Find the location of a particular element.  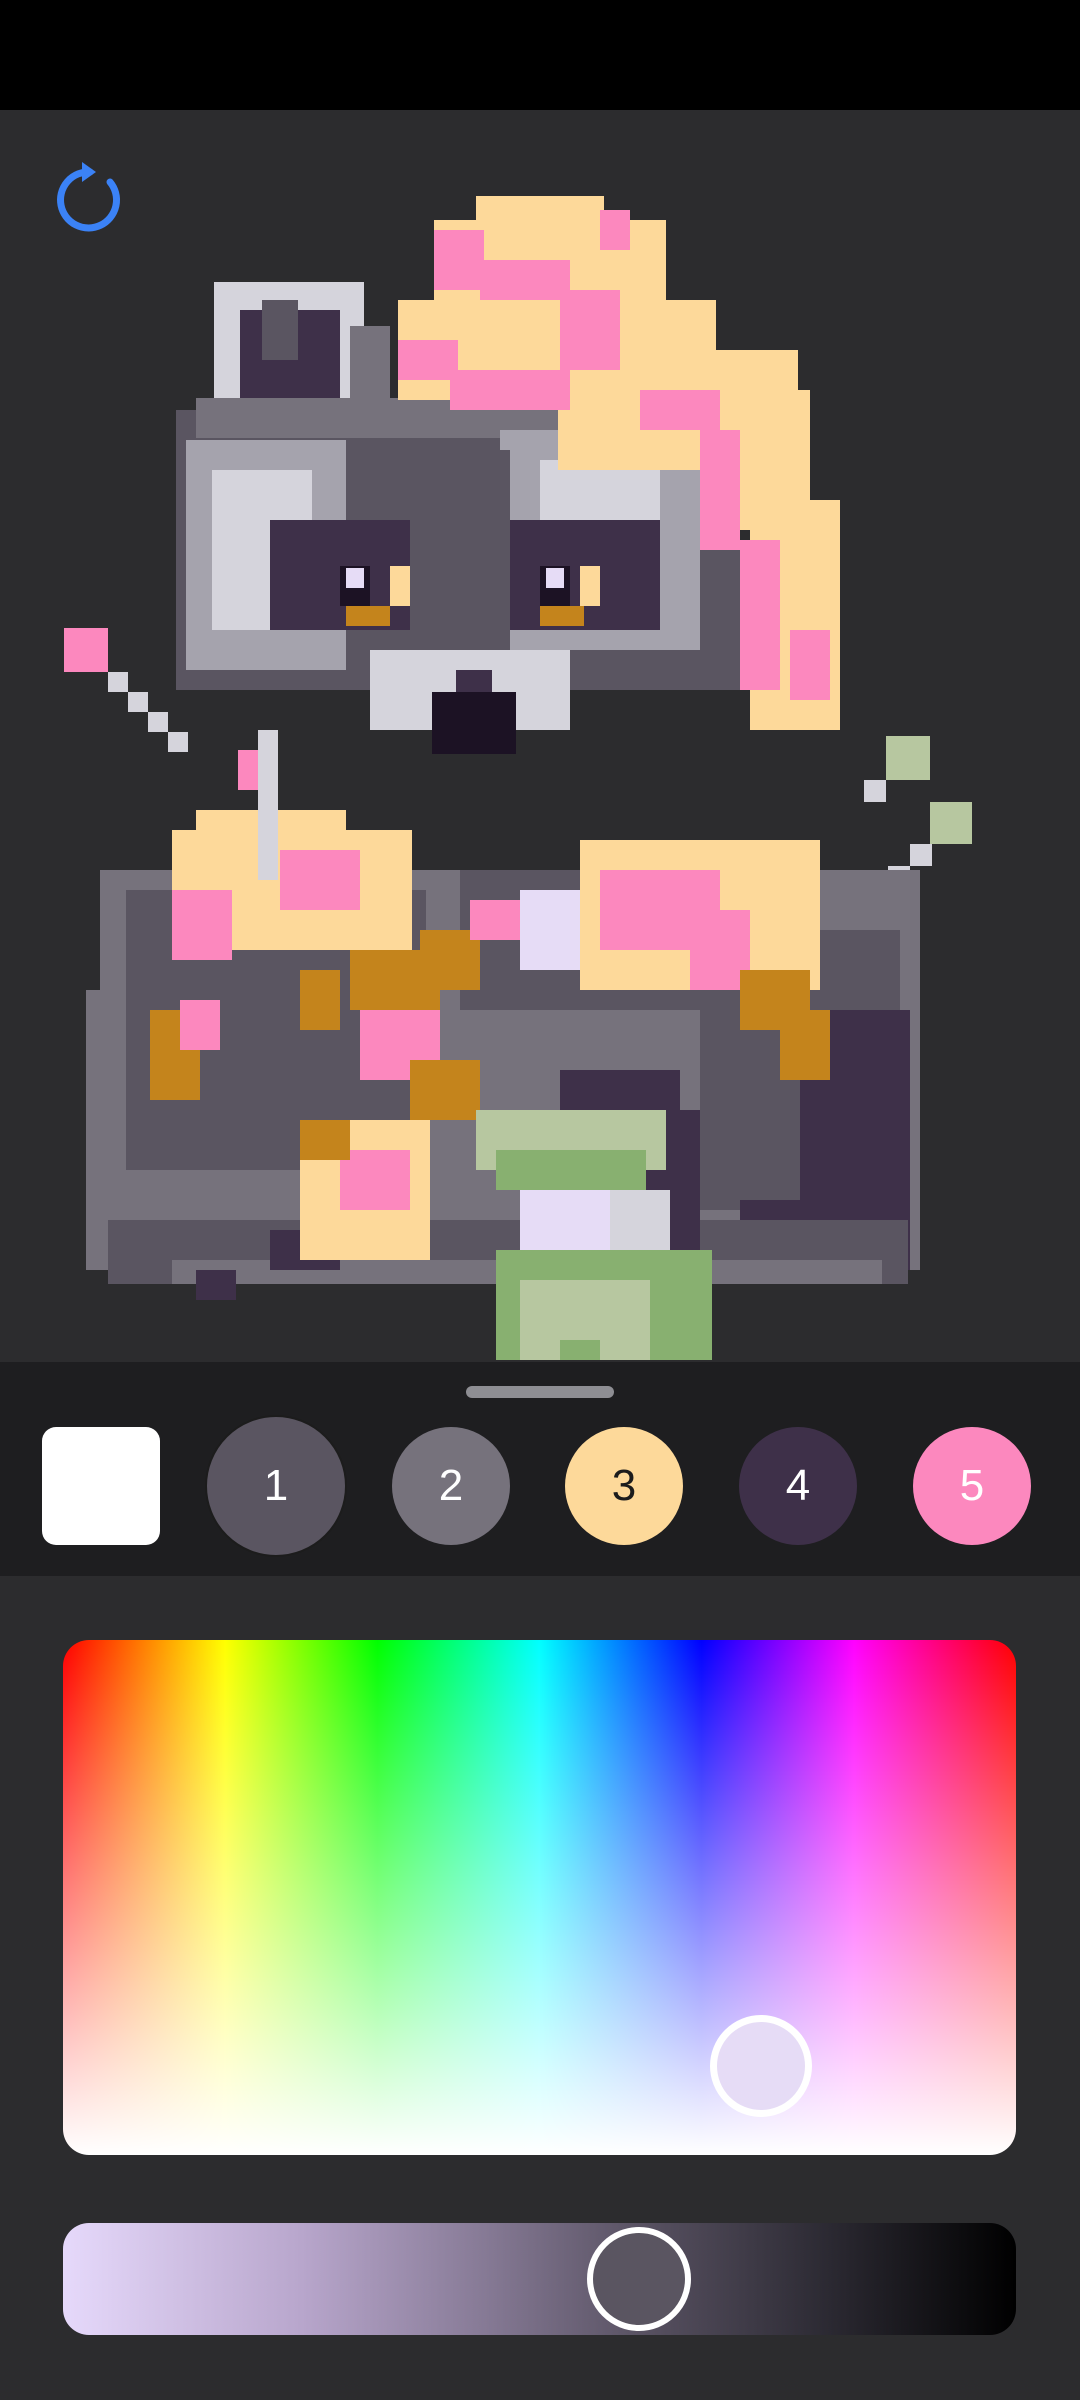

swatch-label-4: 4 is located at coordinates (798, 1485).